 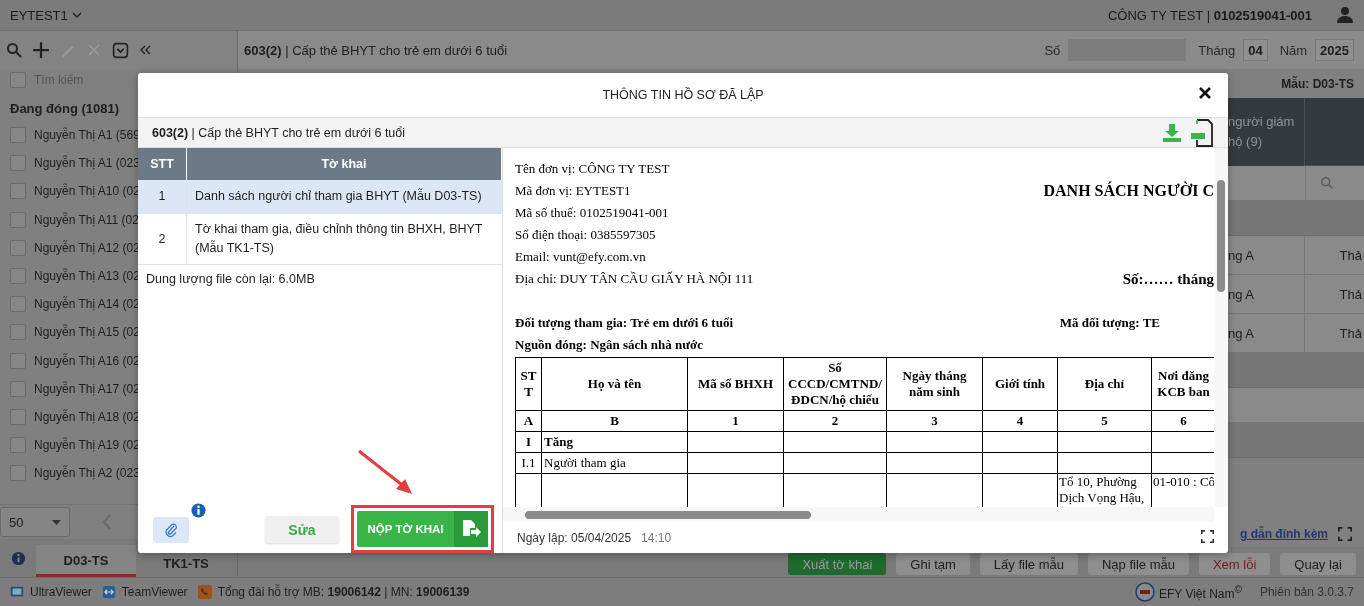 What do you see at coordinates (120, 50) in the screenshot?
I see `dropdown-square-icon` at bounding box center [120, 50].